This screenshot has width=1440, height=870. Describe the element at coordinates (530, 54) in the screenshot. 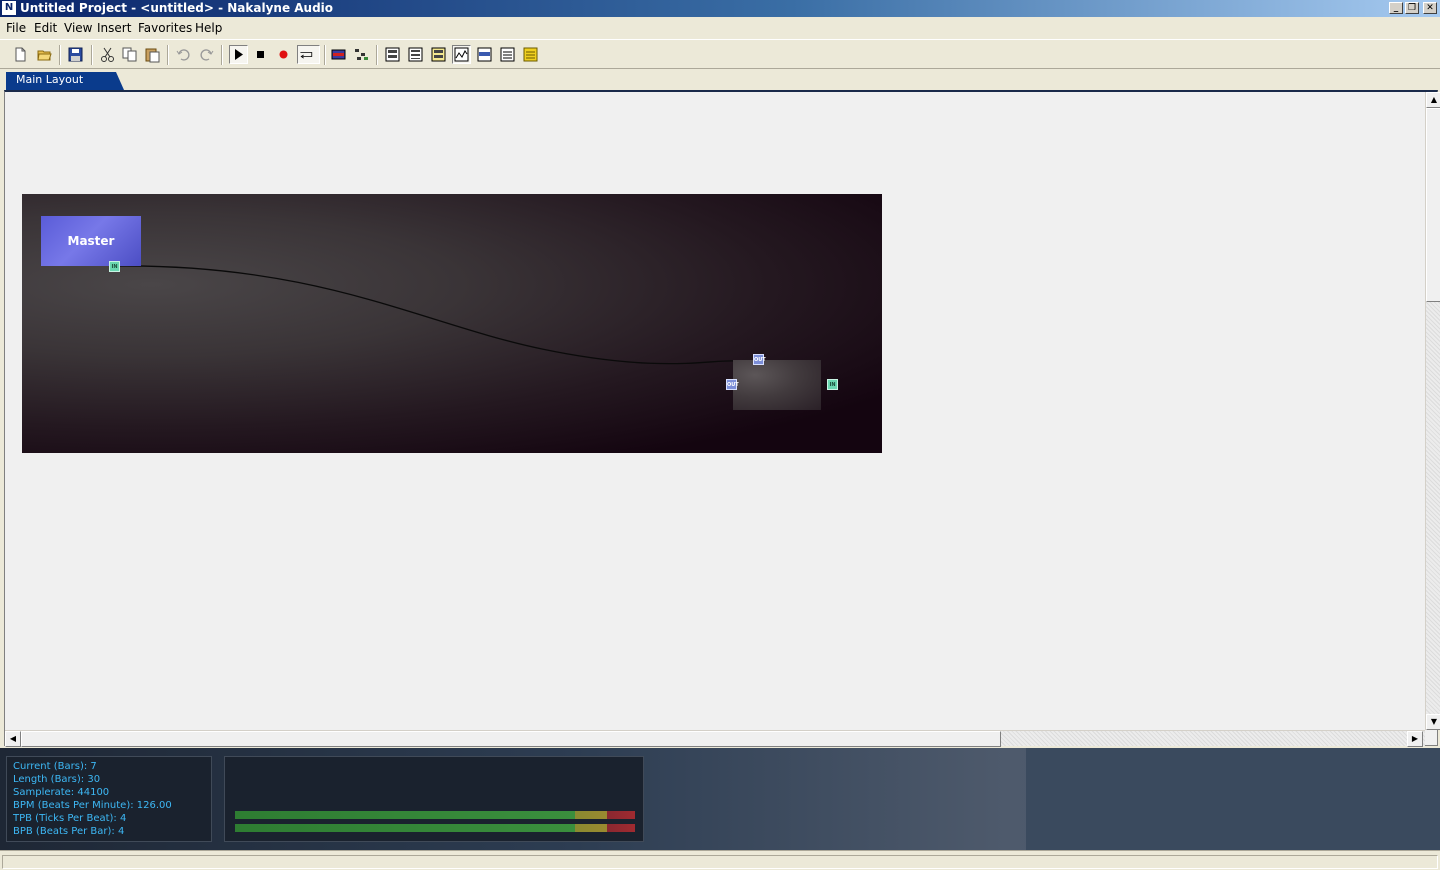

I see `notes-icon` at that location.